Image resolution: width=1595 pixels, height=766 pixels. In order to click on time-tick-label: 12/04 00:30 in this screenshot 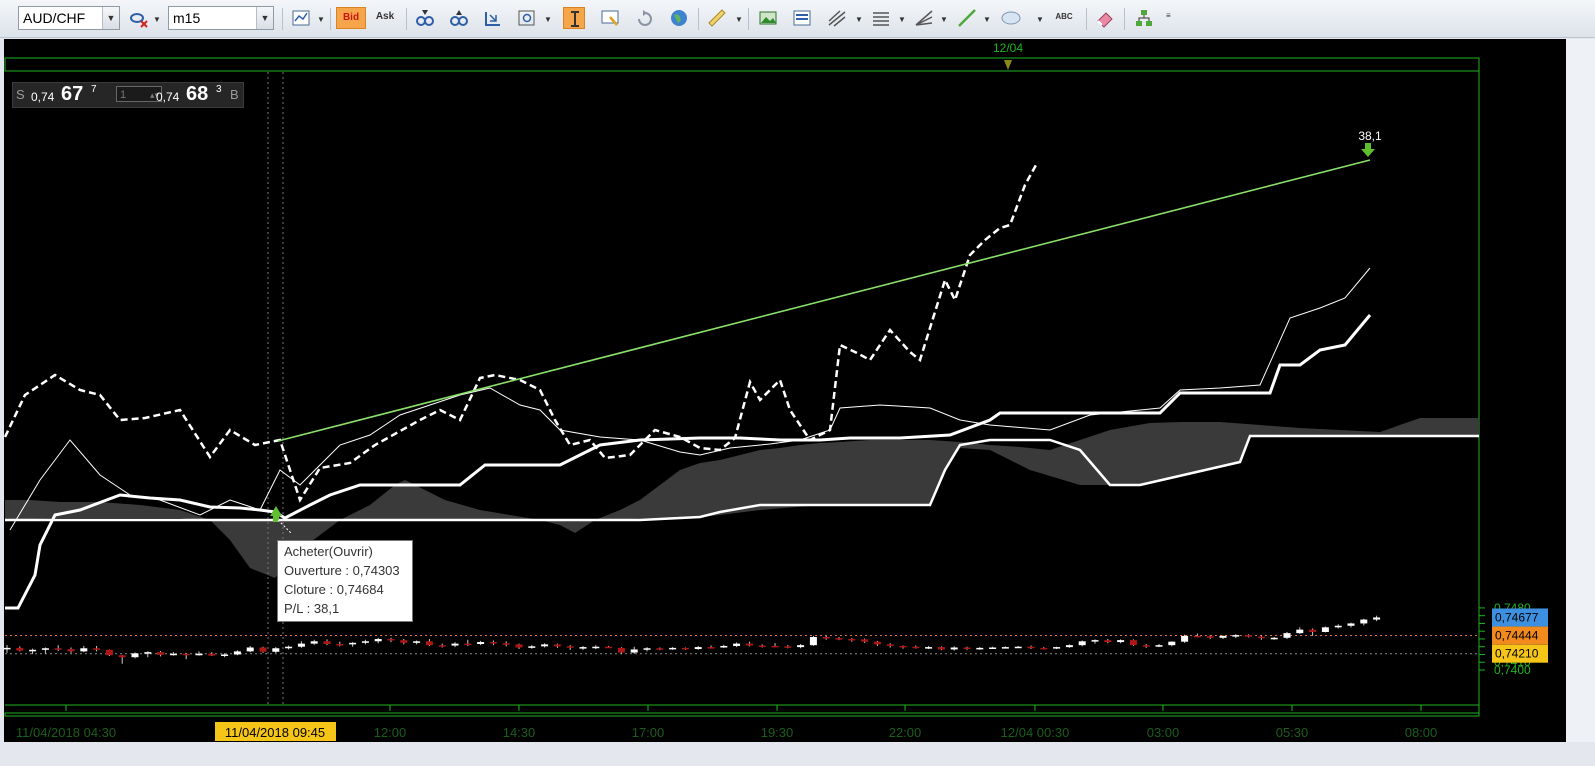, I will do `click(1035, 732)`.